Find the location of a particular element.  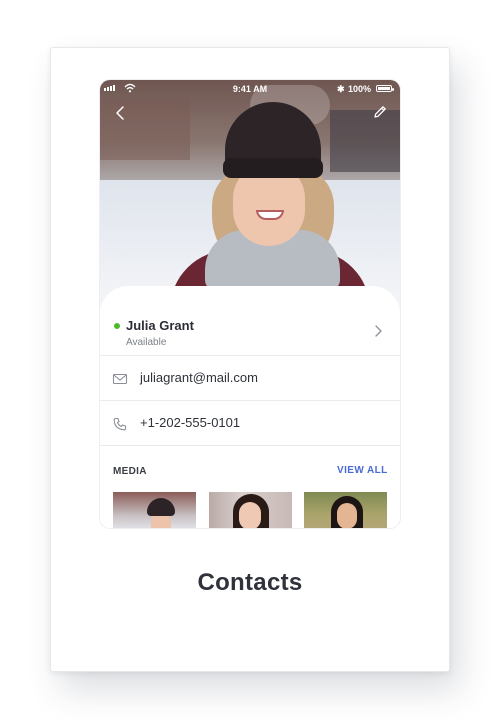

email-row: juliagrant@mail.com is located at coordinates (250, 378).